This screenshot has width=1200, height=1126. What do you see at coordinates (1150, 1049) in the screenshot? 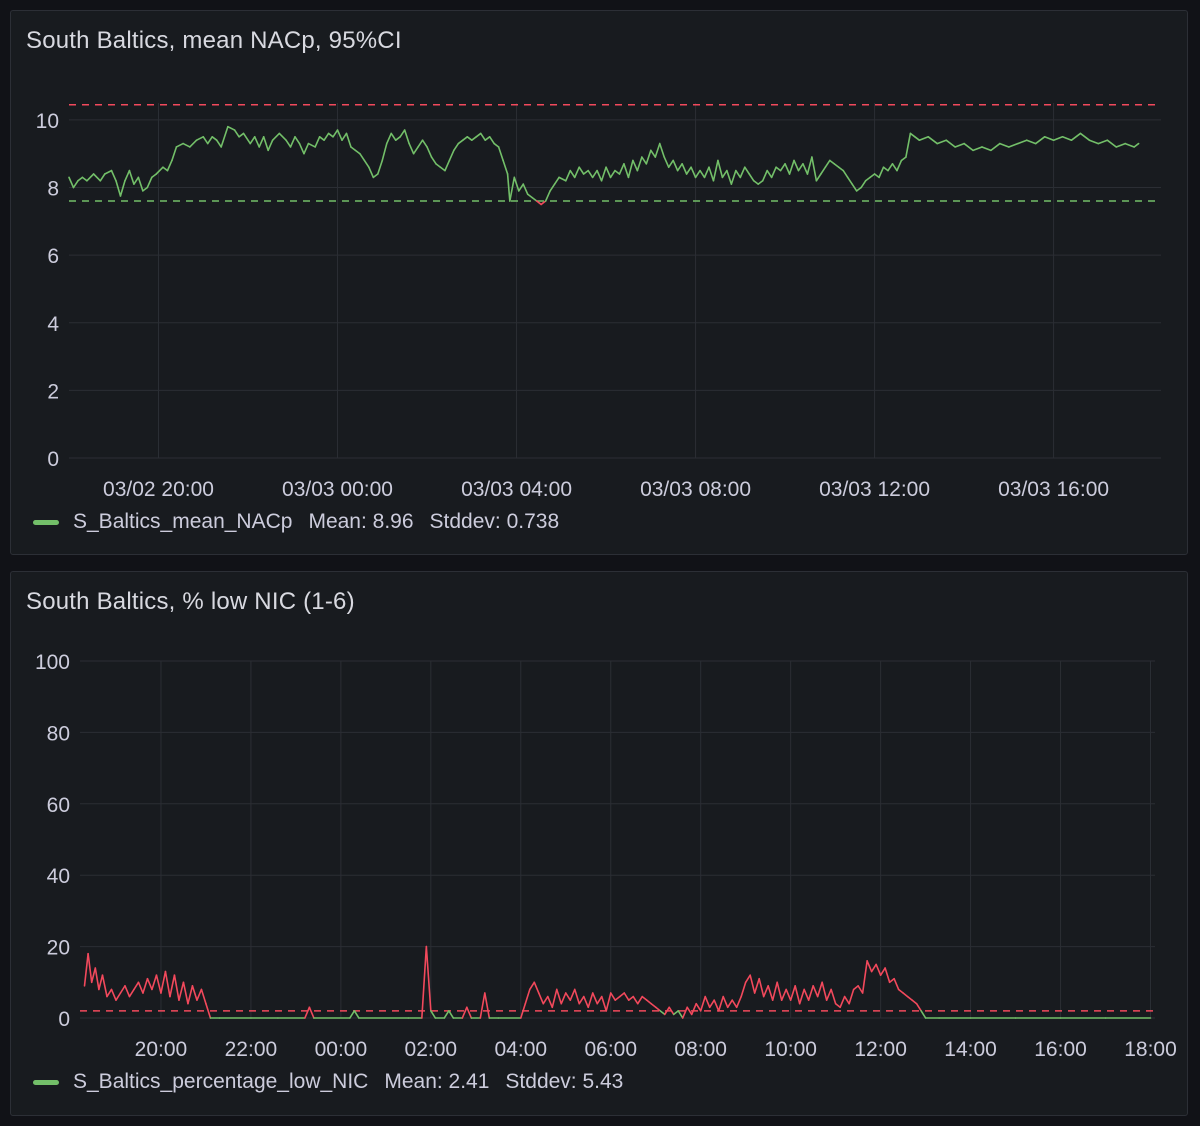
I see `x-tick-label: 18:00` at bounding box center [1150, 1049].